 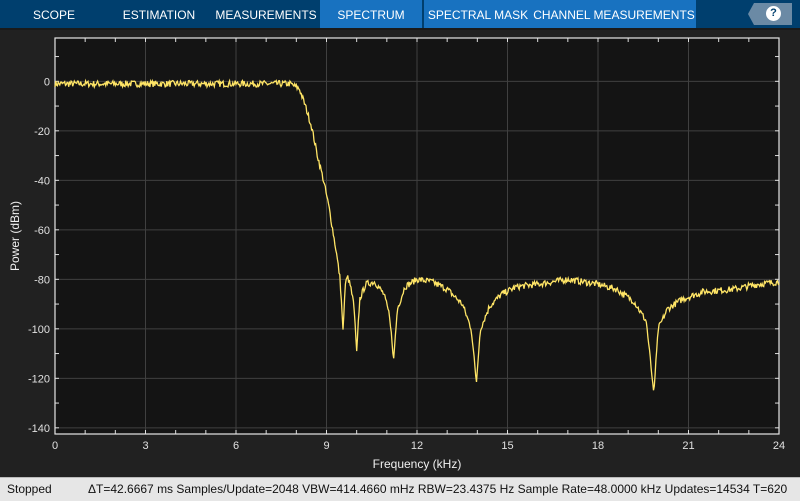 I want to click on x-tick-label: 3, so click(x=145, y=446).